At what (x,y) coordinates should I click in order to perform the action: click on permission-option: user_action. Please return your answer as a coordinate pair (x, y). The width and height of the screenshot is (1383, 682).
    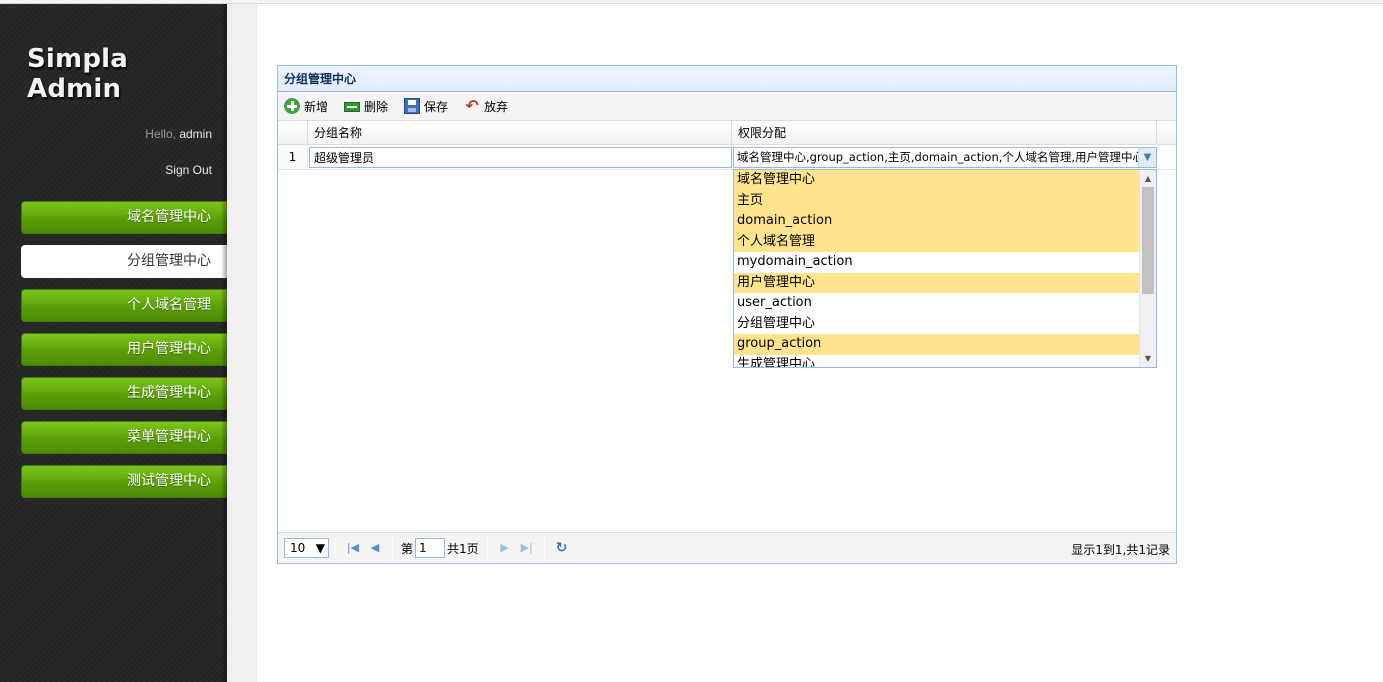
    Looking at the image, I should click on (936, 303).